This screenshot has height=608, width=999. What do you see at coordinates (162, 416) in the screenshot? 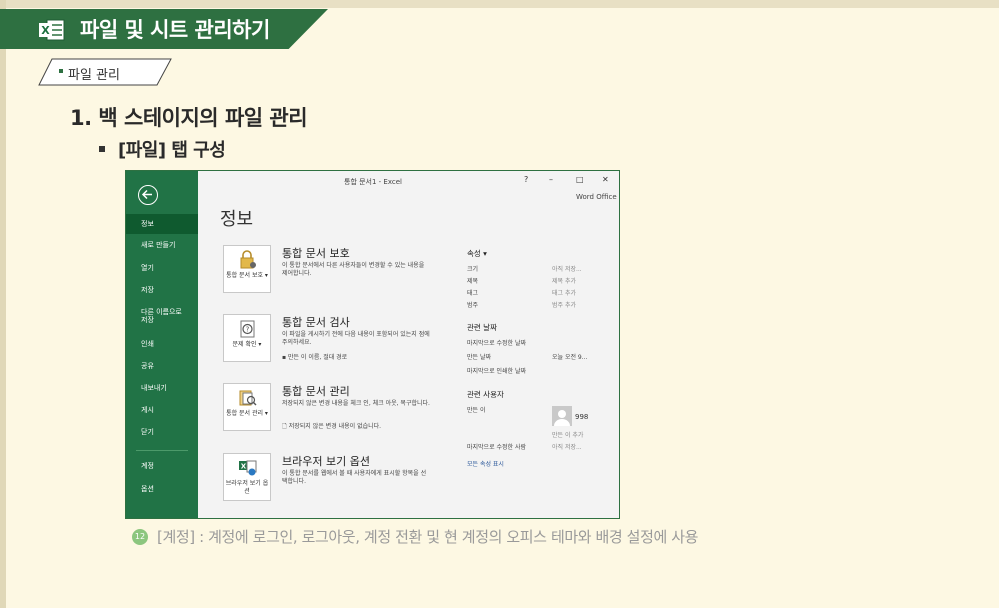
I see `sidebar-item-publish: 게시` at bounding box center [162, 416].